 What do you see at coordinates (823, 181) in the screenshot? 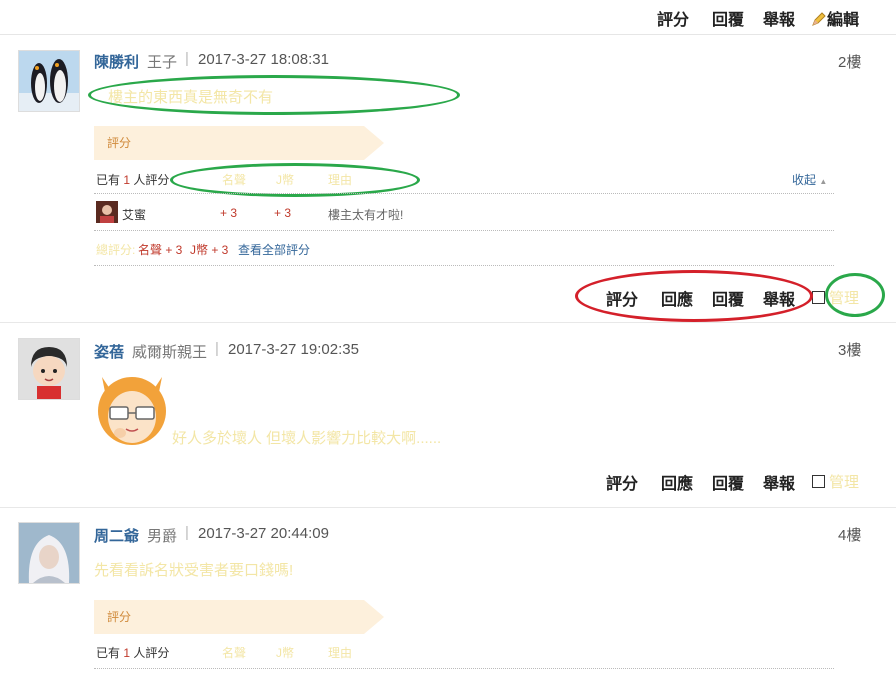
I see `chevron-up-icon: ▲` at bounding box center [823, 181].